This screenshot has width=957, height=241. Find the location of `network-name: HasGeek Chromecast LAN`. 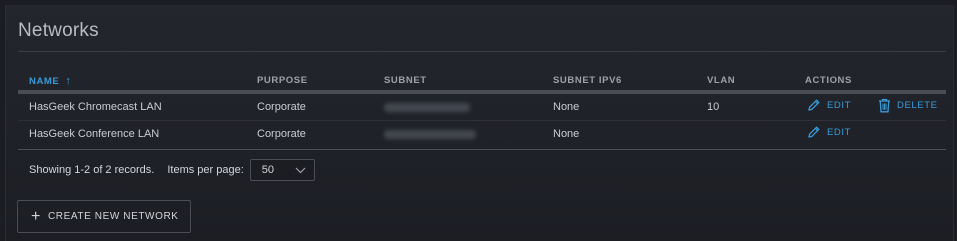

network-name: HasGeek Chromecast LAN is located at coordinates (95, 107).